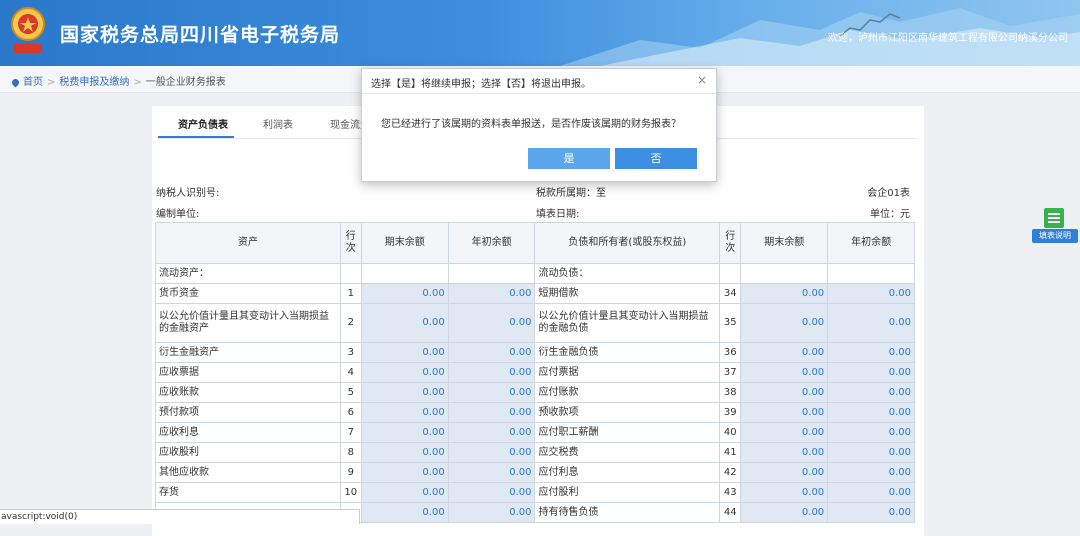 Image resolution: width=1080 pixels, height=536 pixels. What do you see at coordinates (481, 84) in the screenshot?
I see `dialog-title: 选择【是】将继续申报；选择【否】将退出申报。` at bounding box center [481, 84].